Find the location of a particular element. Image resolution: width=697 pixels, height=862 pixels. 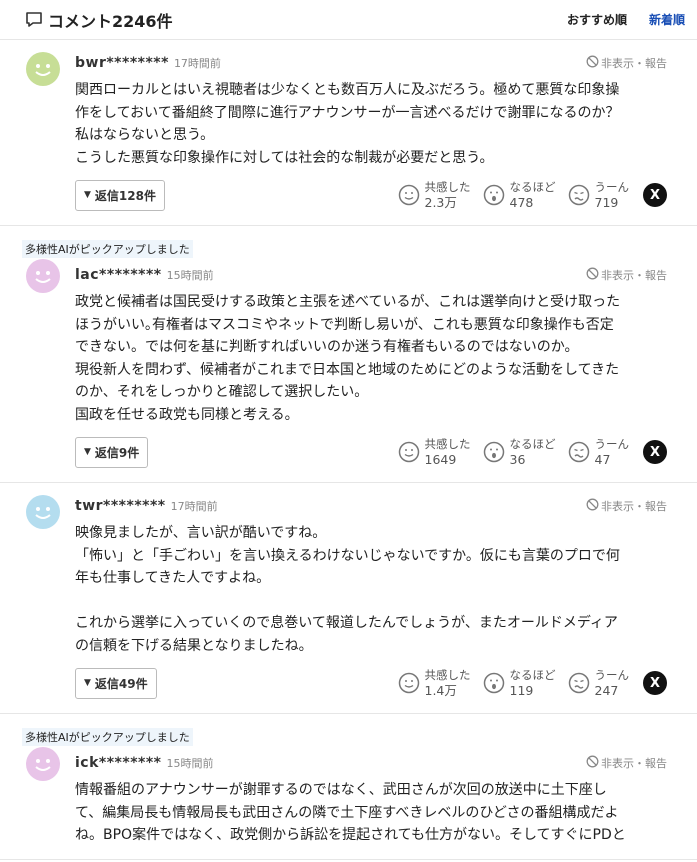

reaction-insight-button: なるほど 36 is located at coordinates (519, 452).